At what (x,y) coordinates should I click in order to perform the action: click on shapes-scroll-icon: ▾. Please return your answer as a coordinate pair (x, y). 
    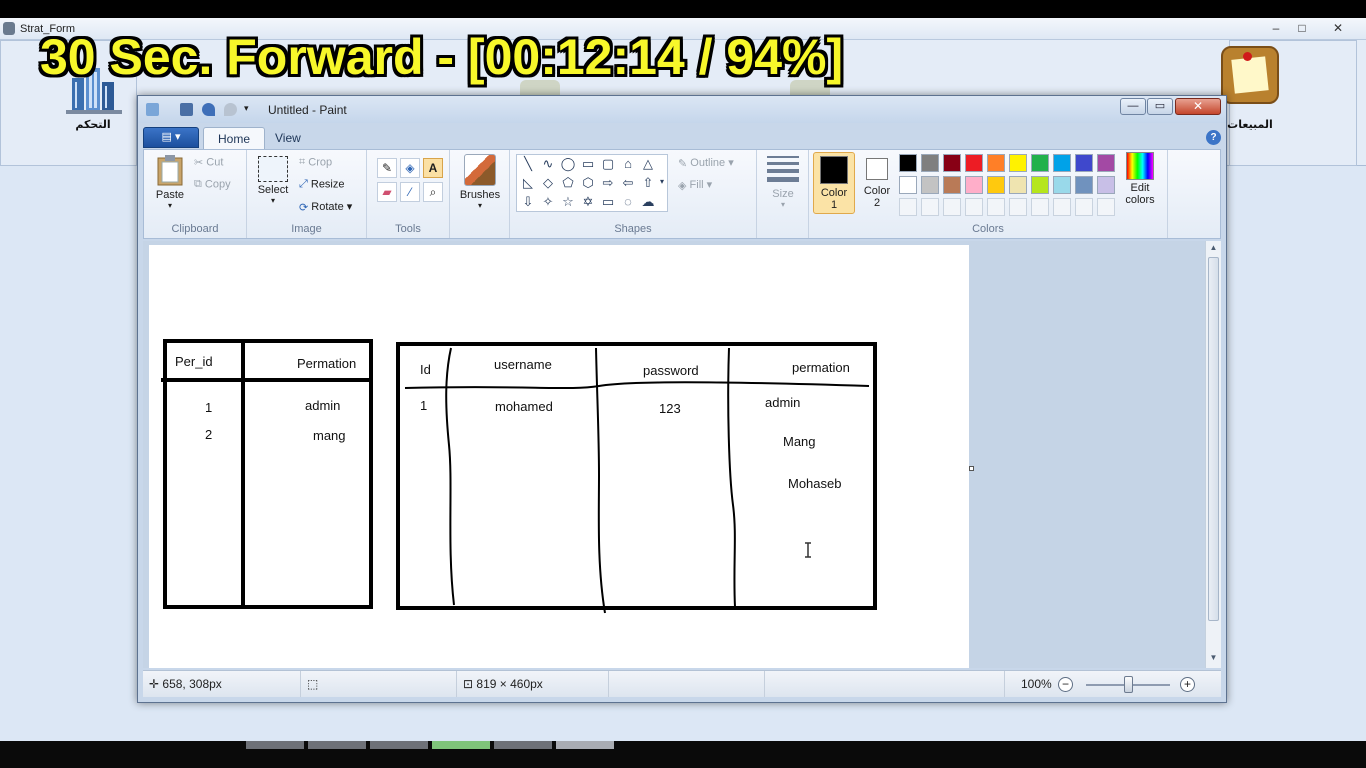
    Looking at the image, I should click on (662, 181).